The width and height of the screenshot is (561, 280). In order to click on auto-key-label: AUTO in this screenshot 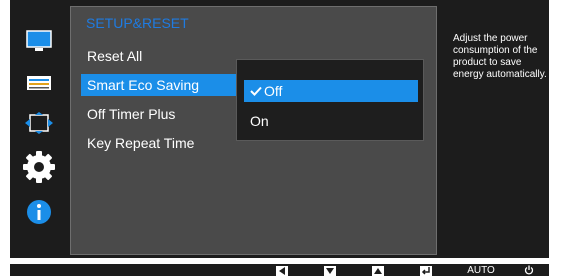, I will do `click(481, 270)`.